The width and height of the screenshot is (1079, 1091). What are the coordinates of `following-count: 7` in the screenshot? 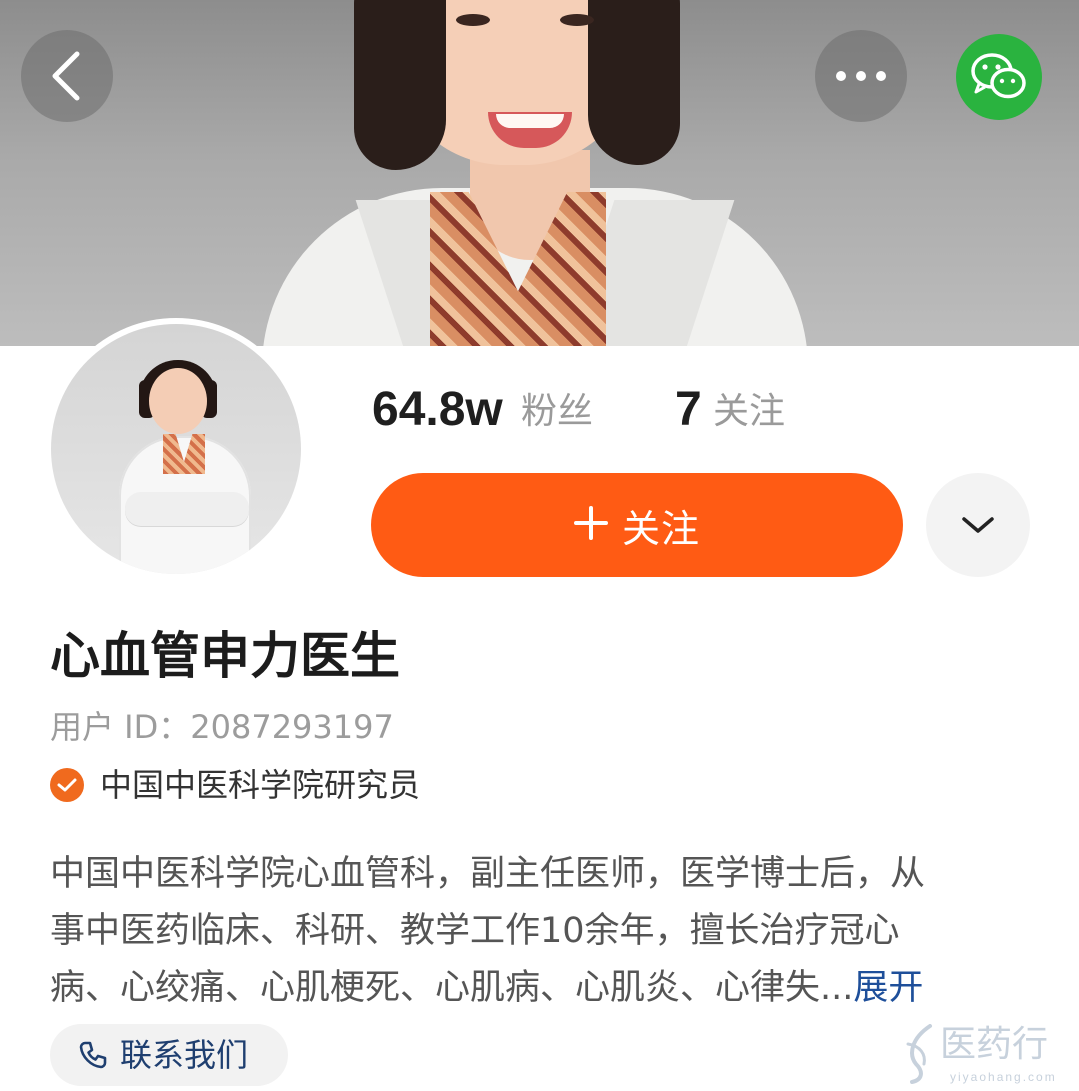 It's located at (688, 410).